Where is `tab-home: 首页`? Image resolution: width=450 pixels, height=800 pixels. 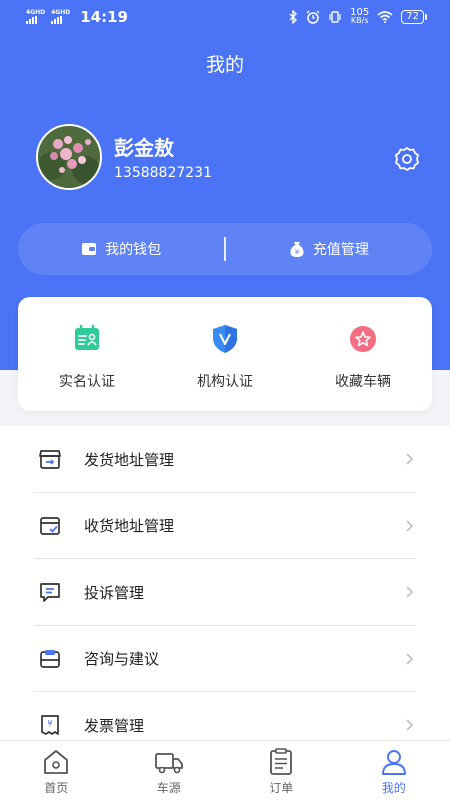
tab-home: 首页 is located at coordinates (56, 770).